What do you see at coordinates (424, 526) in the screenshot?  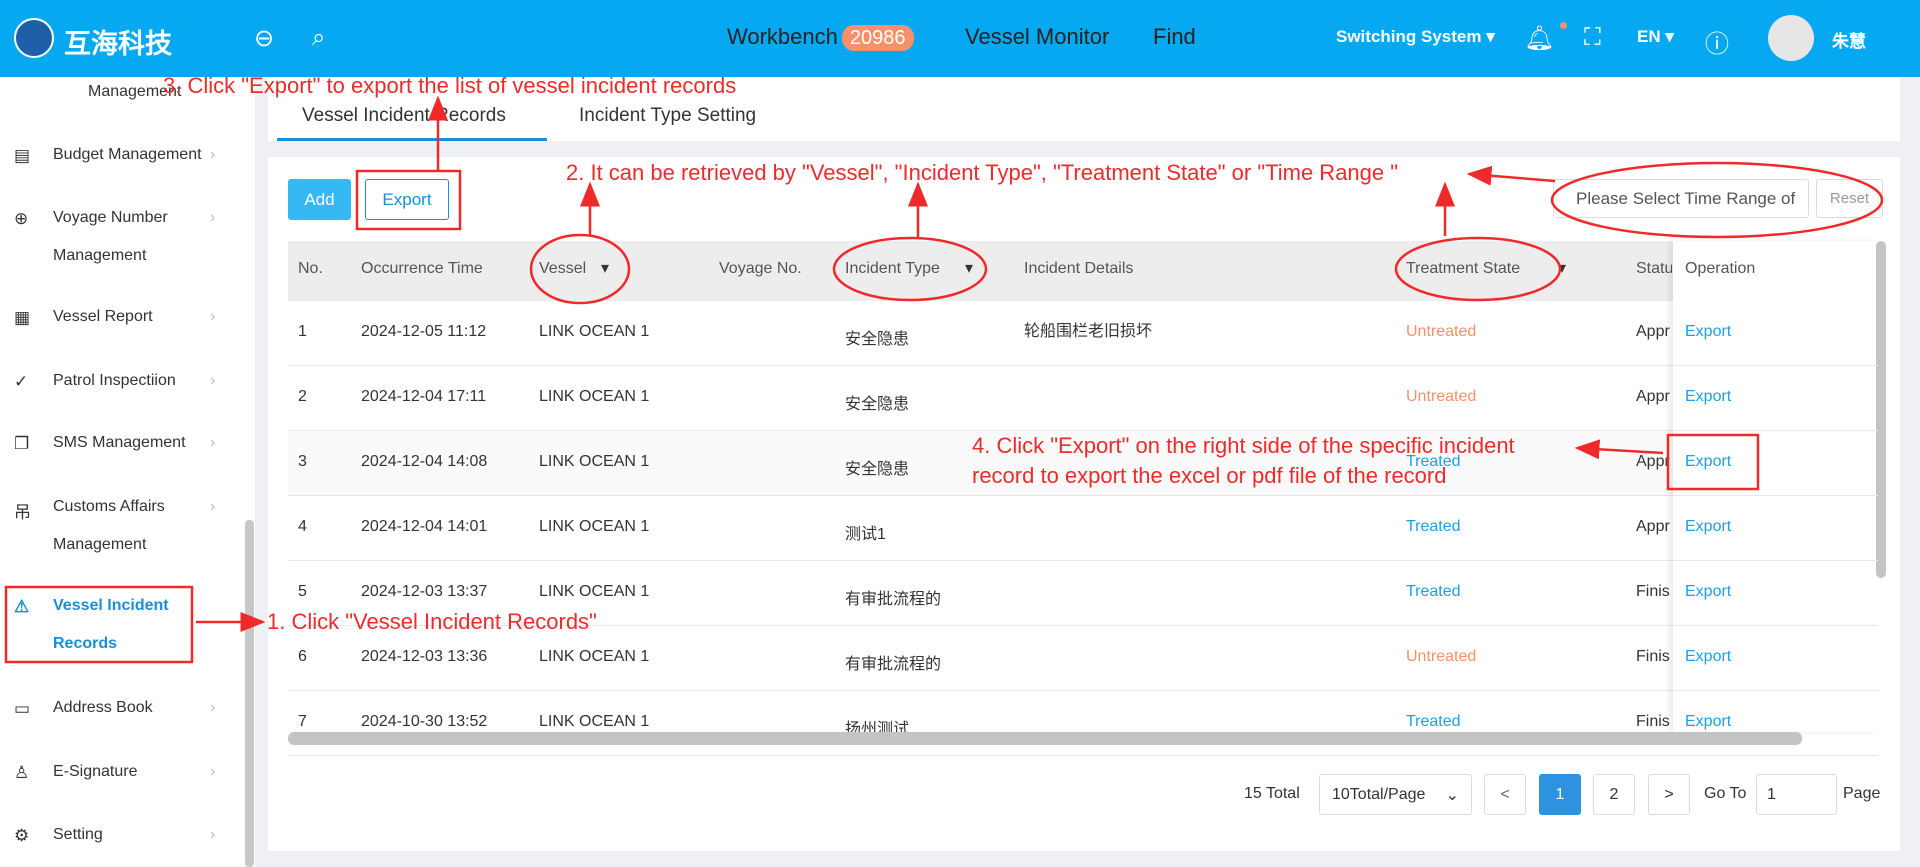 I see `occurrence-time: 2024-12-04 14:01` at bounding box center [424, 526].